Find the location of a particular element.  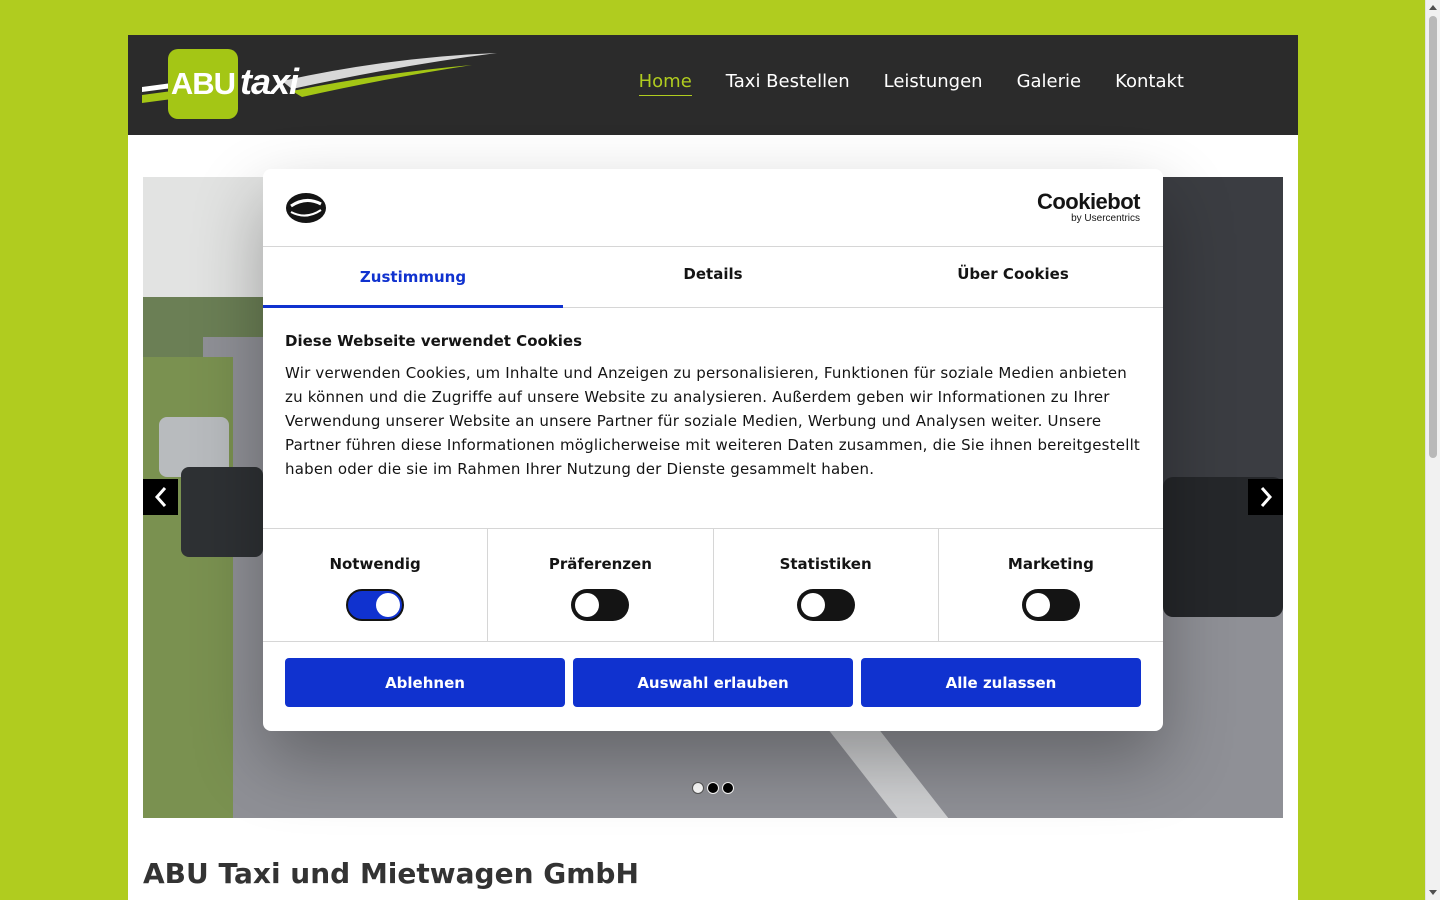

cookiebot-brand: Cookiebot by Usercentrics is located at coordinates (1088, 207).